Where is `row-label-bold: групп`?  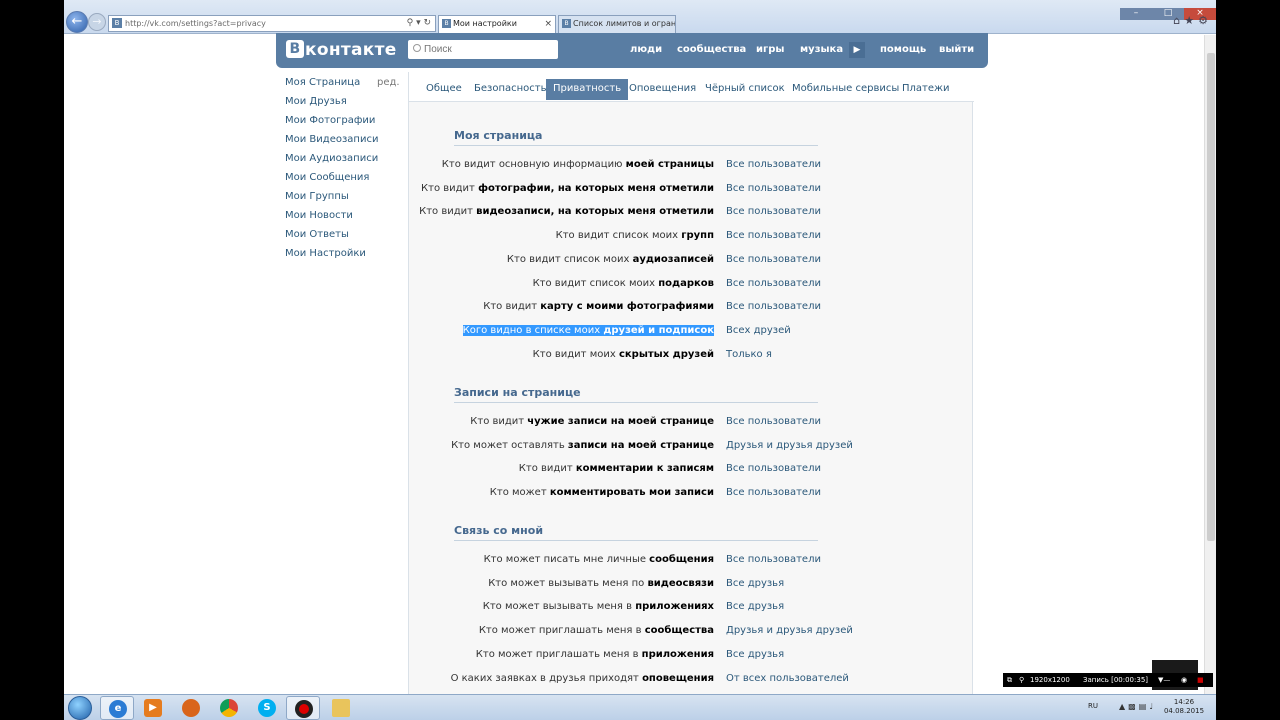
row-label-bold: групп is located at coordinates (697, 235).